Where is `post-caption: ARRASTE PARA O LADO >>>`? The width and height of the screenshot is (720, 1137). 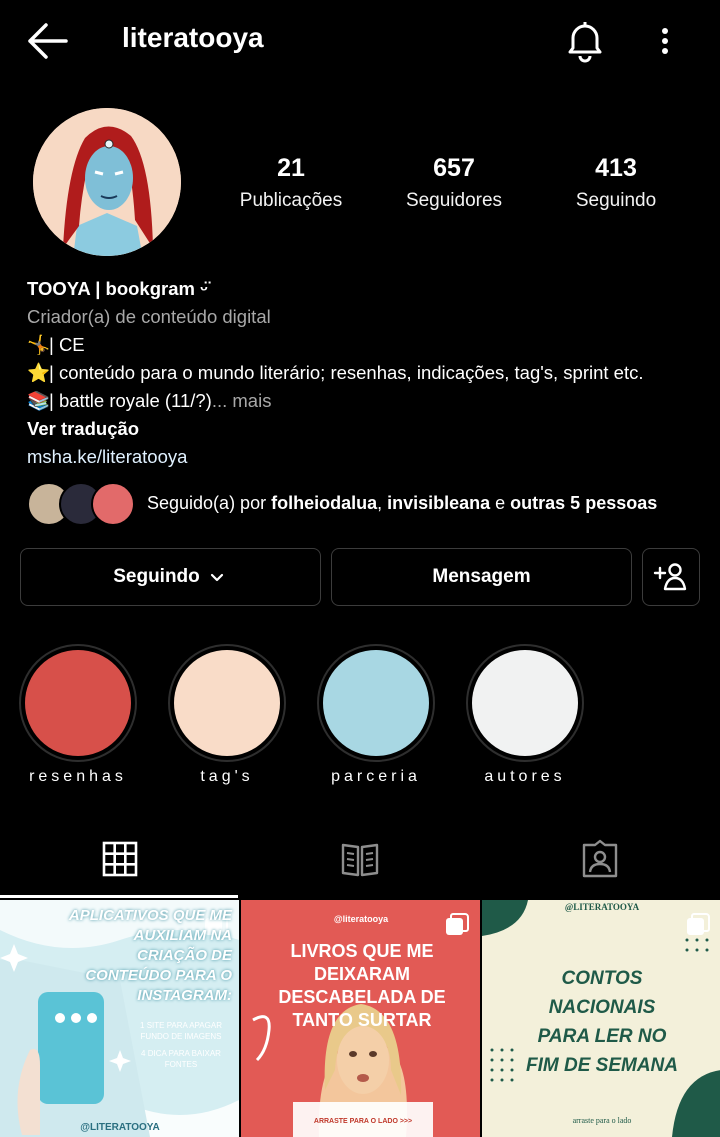
post-caption: ARRASTE PARA O LADO >>> is located at coordinates (363, 1121).